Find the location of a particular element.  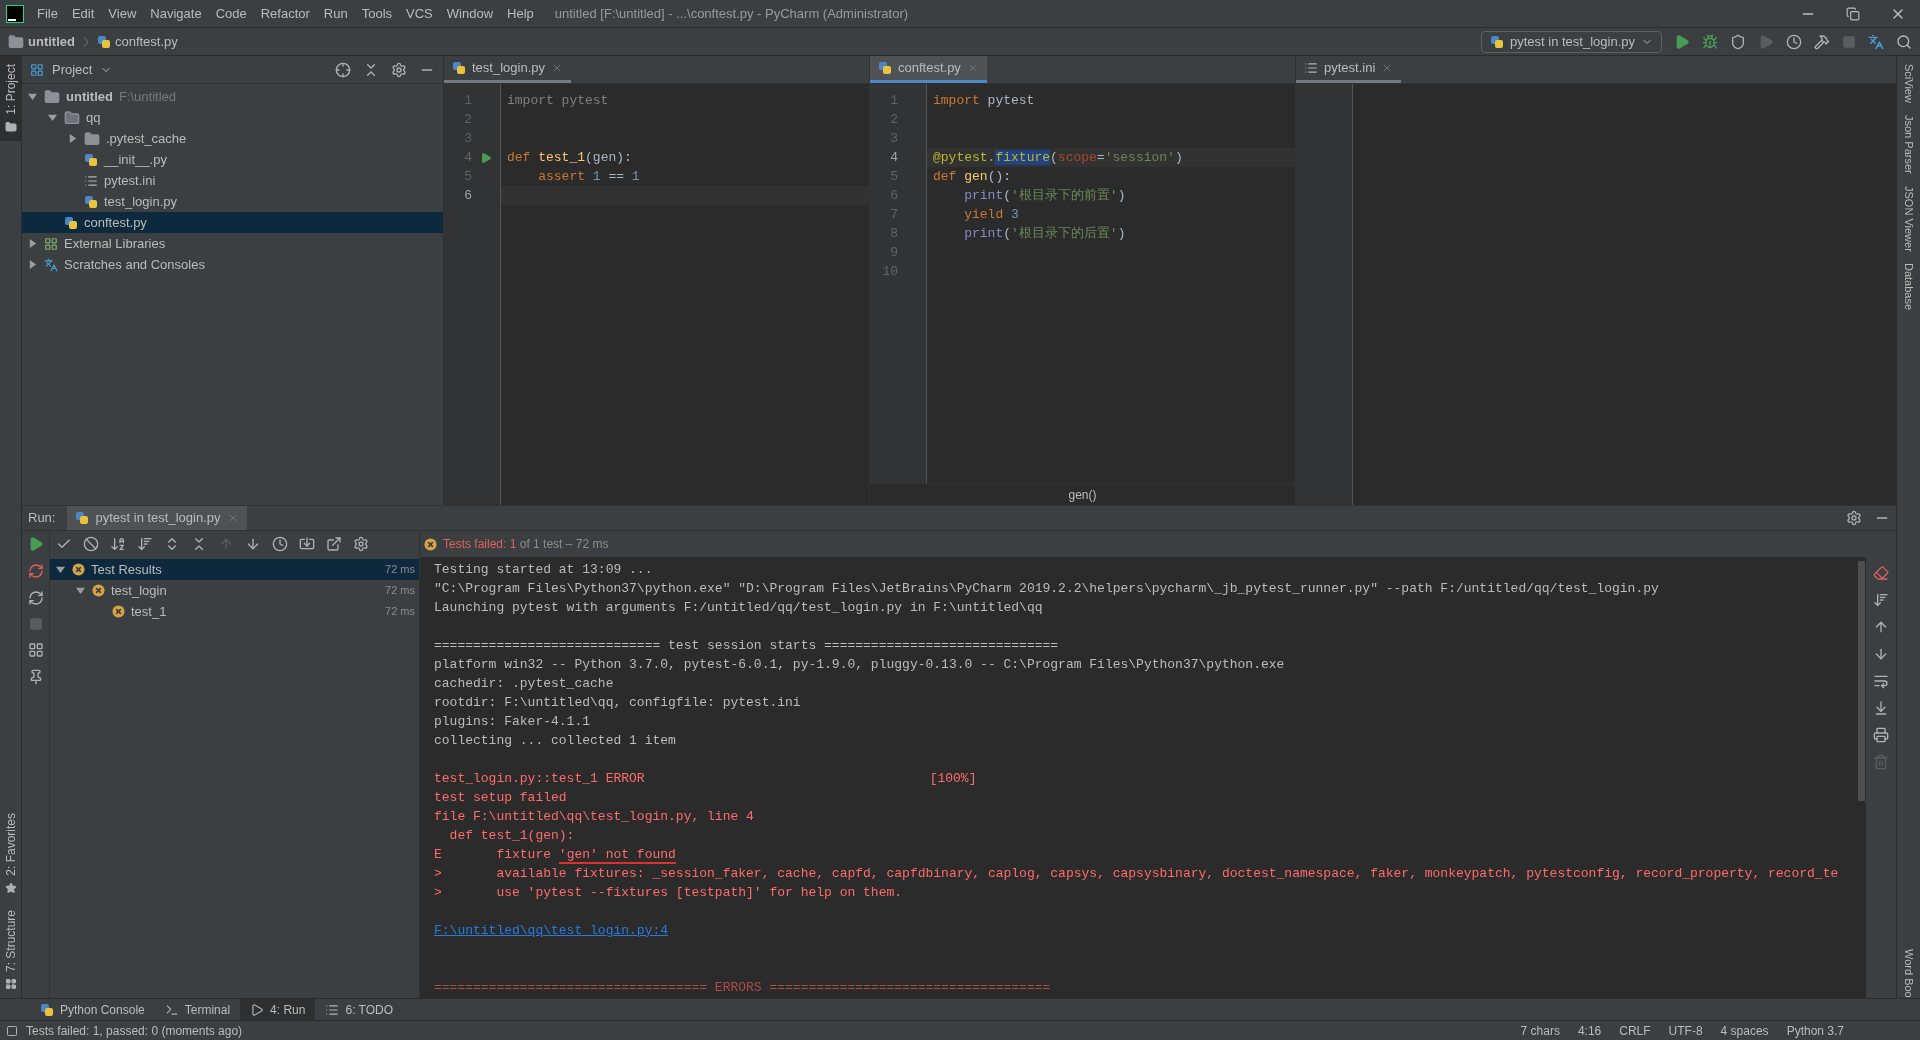

test-tree-item: test_1 72 ms is located at coordinates (234, 611).